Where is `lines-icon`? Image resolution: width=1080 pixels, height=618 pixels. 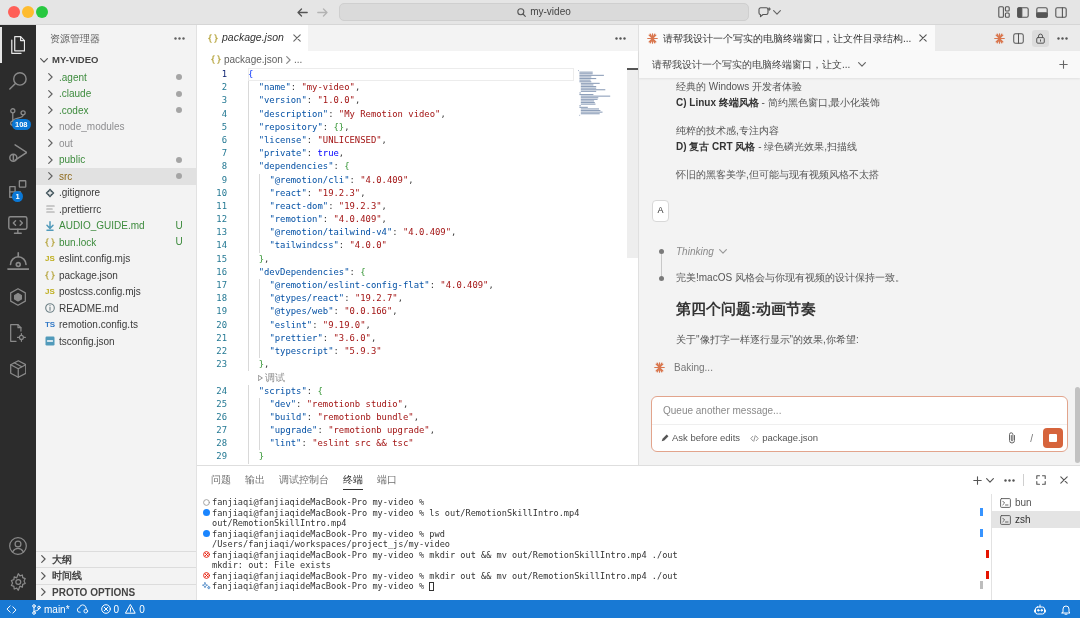 lines-icon is located at coordinates (50, 209).